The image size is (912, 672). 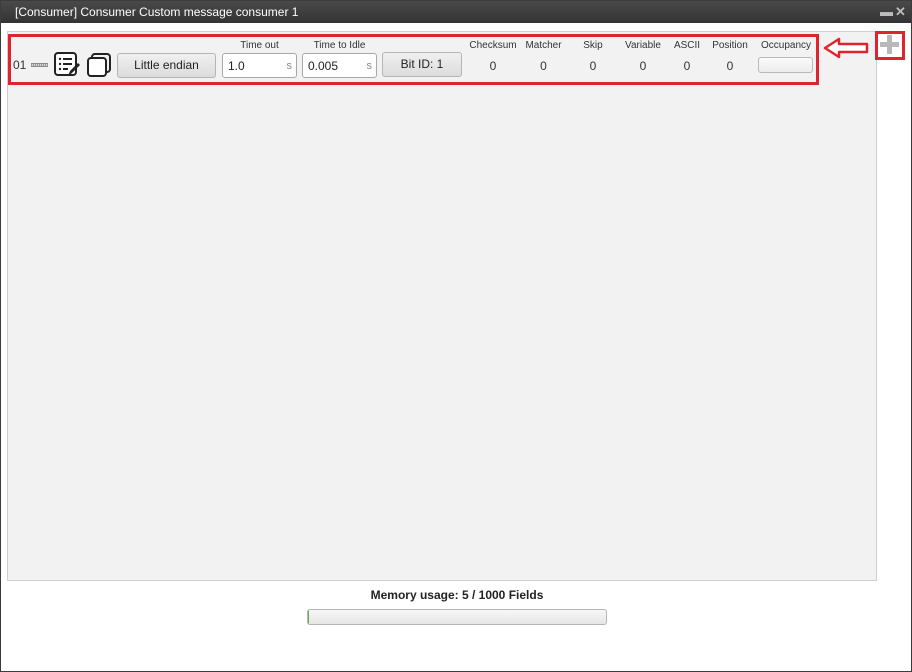 What do you see at coordinates (457, 617) in the screenshot?
I see `memory-usage-bar` at bounding box center [457, 617].